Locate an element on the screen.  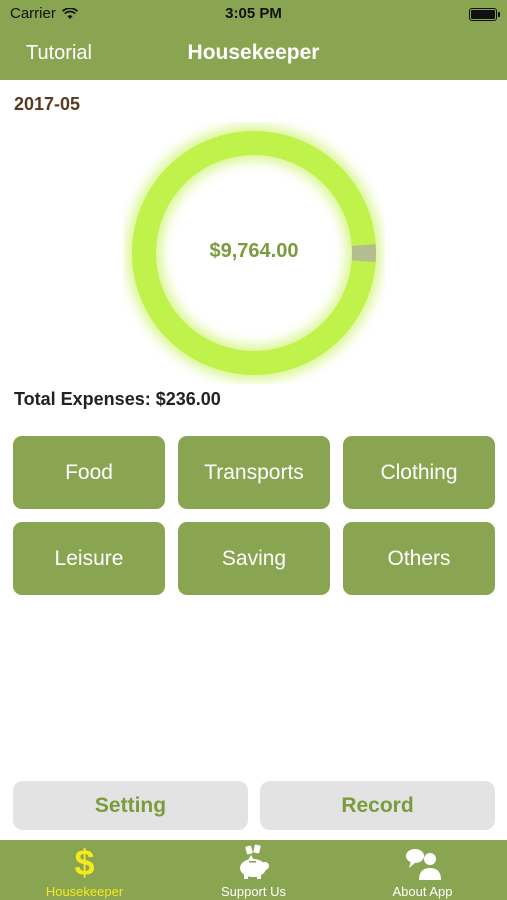
balance-amount: $9,764.00 is located at coordinates (254, 251).